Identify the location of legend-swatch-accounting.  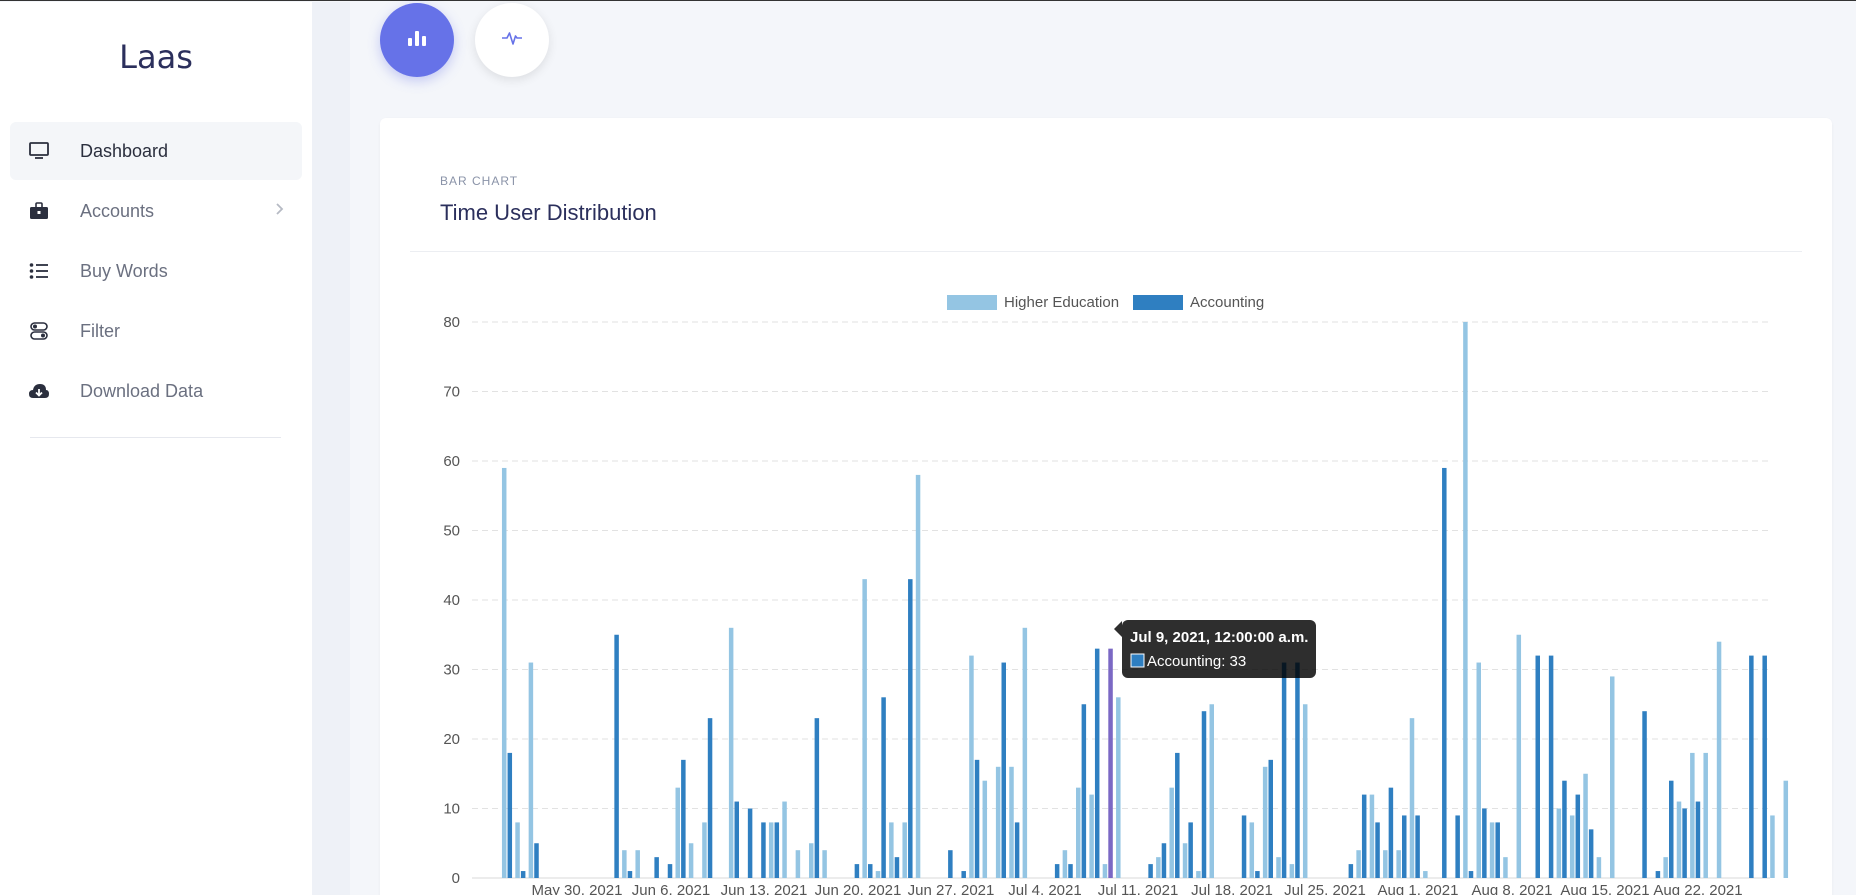
(1158, 302).